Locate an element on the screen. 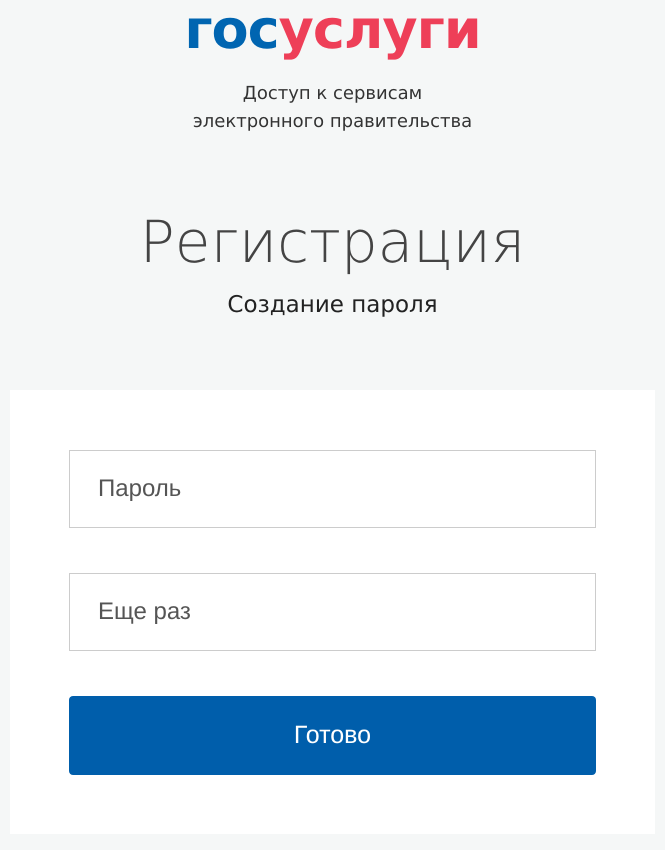 This screenshot has height=850, width=665. page-subtitle: Создание пароля is located at coordinates (332, 305).